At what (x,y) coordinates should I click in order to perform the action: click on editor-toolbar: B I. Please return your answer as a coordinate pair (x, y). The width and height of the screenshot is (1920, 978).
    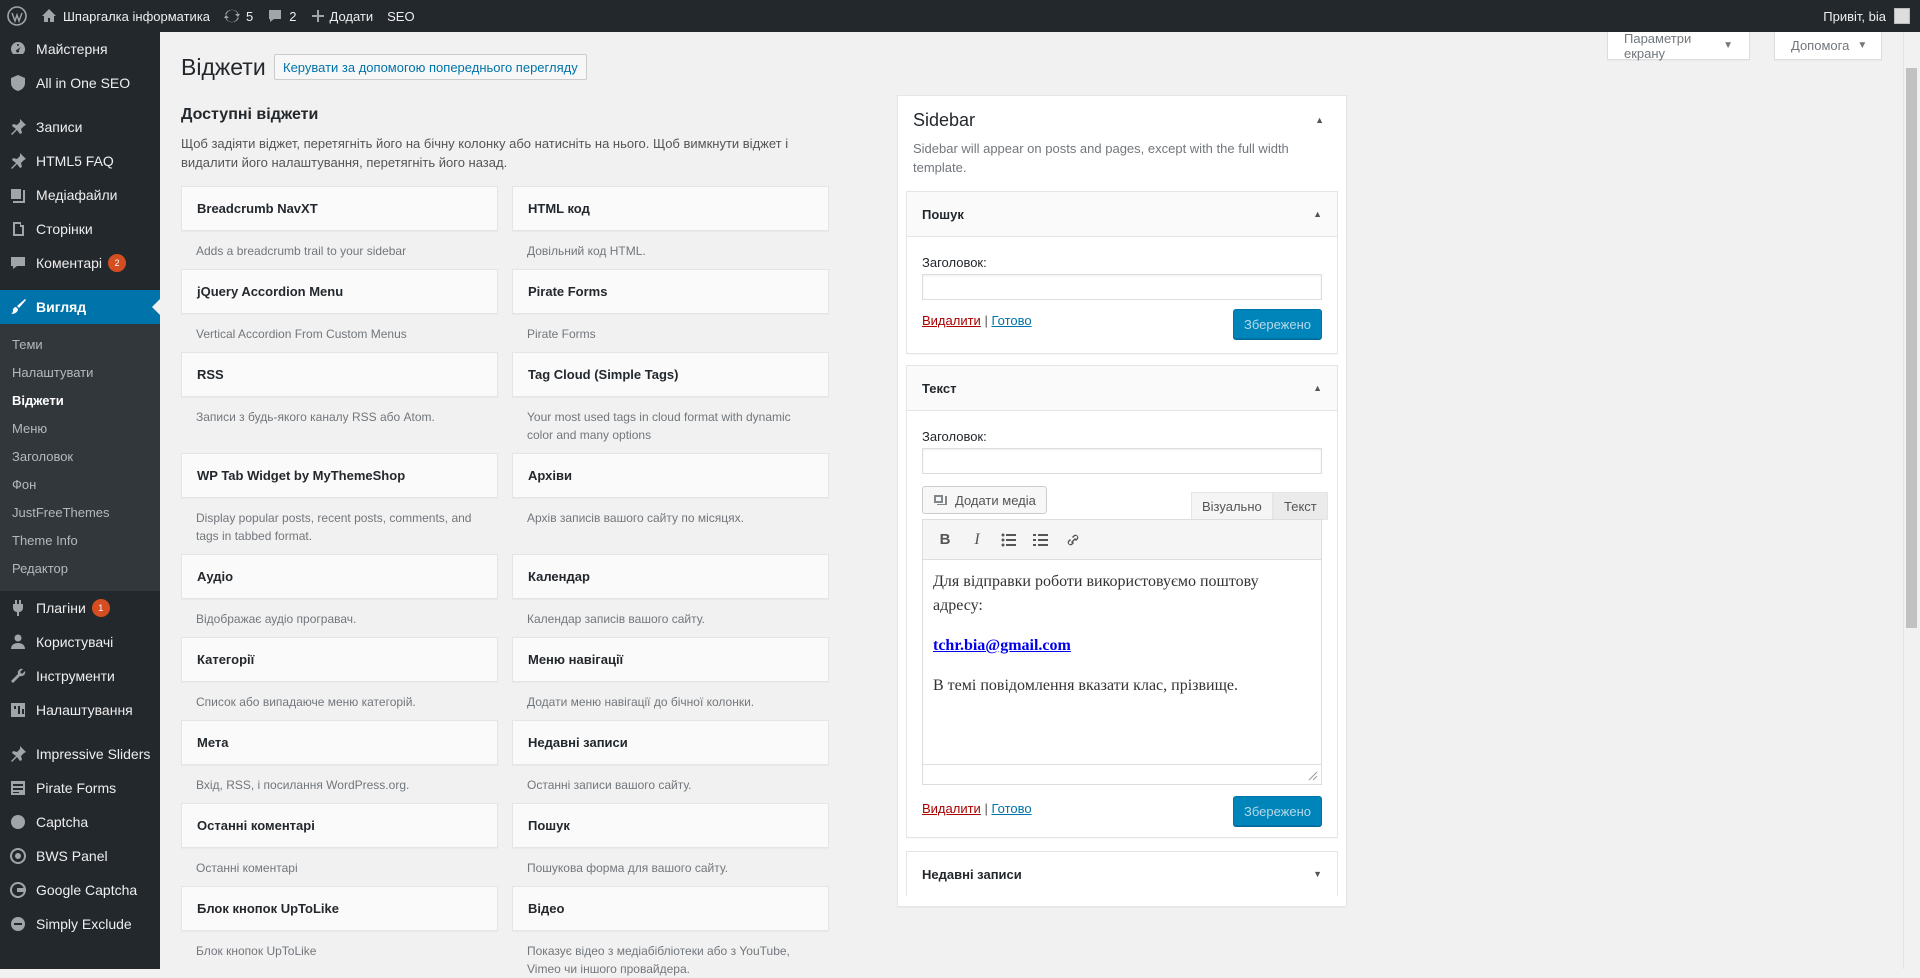
    Looking at the image, I should click on (1122, 540).